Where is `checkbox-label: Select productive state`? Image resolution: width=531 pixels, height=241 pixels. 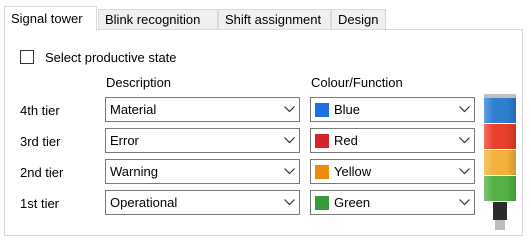 checkbox-label: Select productive state is located at coordinates (111, 57).